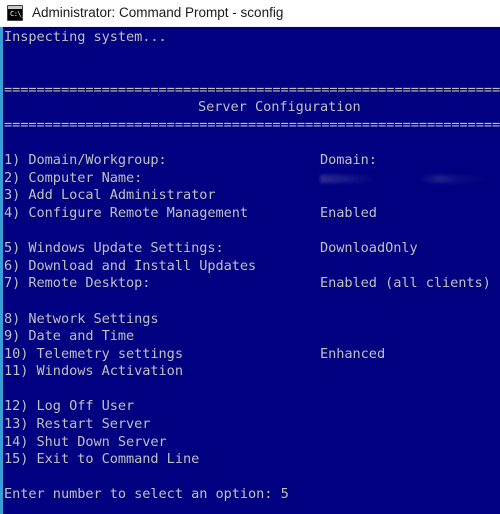  What do you see at coordinates (102, 459) in the screenshot?
I see `menu-item-label: 15) Exit to Command Line` at bounding box center [102, 459].